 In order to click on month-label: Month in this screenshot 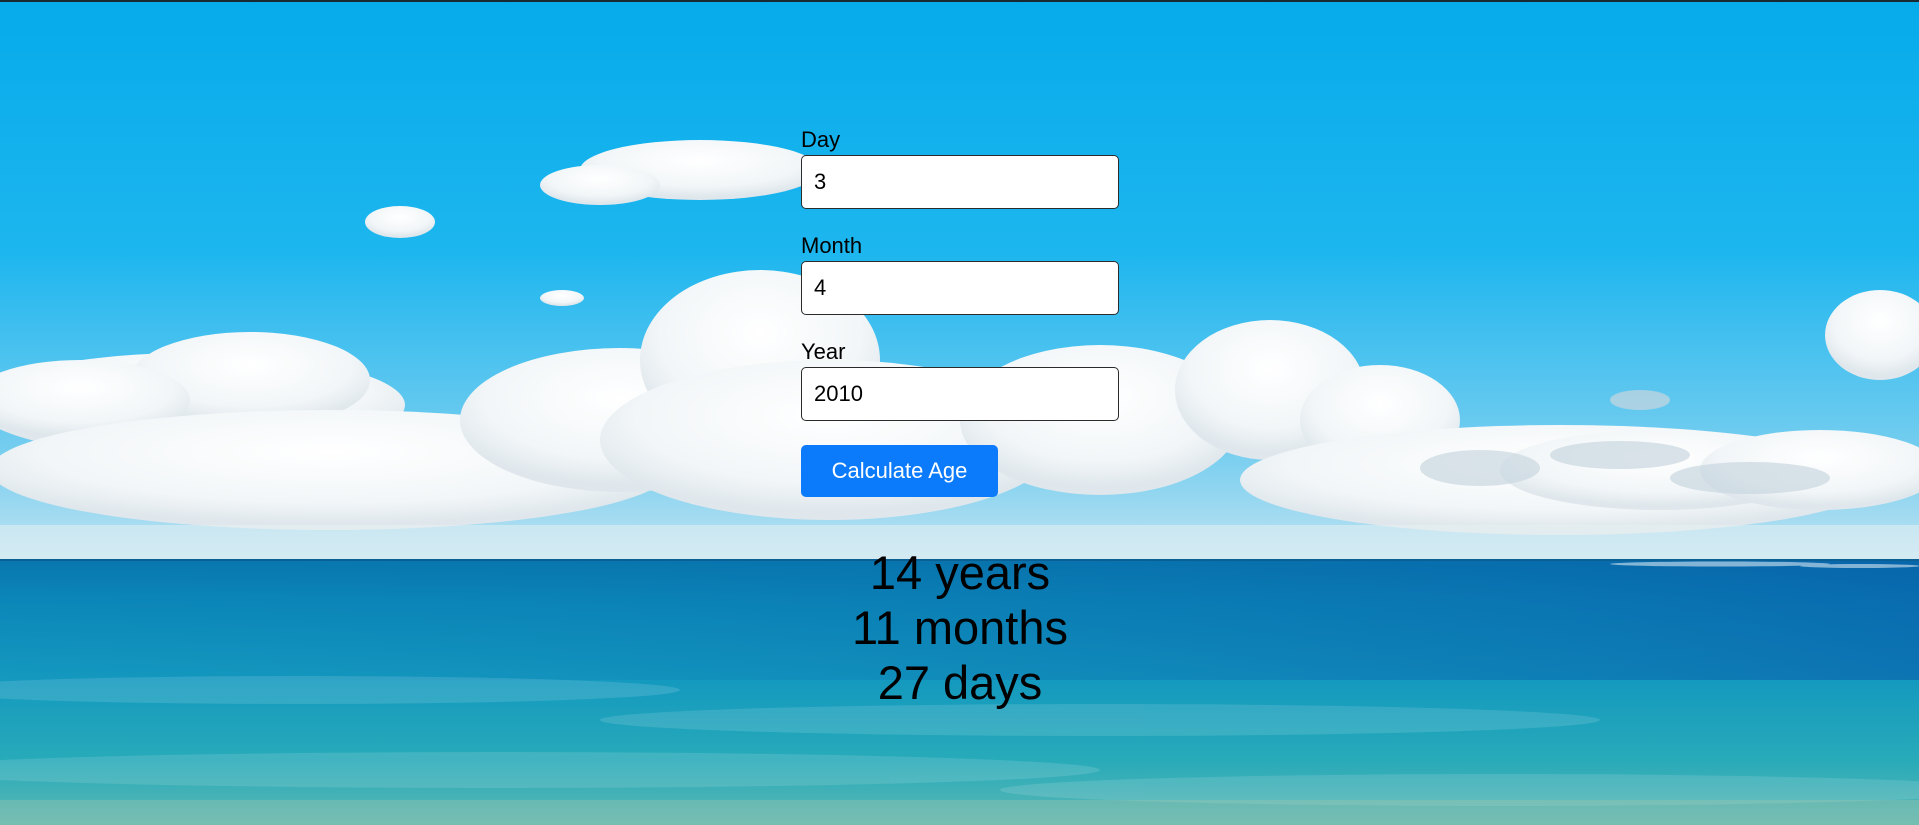, I will do `click(832, 245)`.